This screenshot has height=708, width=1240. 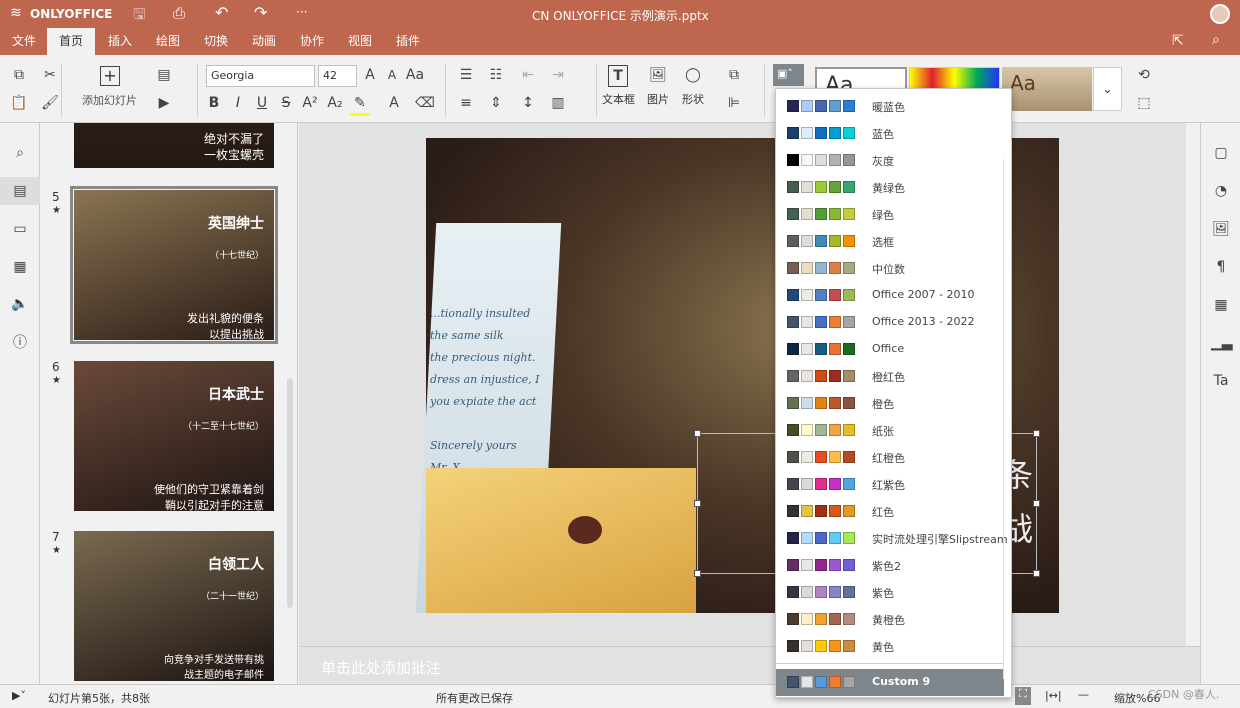 What do you see at coordinates (174, 265) in the screenshot?
I see `slide-thumbnail-5: 英国绅士 （十七世纪） 发出礼貌的便条 以提出挑战` at bounding box center [174, 265].